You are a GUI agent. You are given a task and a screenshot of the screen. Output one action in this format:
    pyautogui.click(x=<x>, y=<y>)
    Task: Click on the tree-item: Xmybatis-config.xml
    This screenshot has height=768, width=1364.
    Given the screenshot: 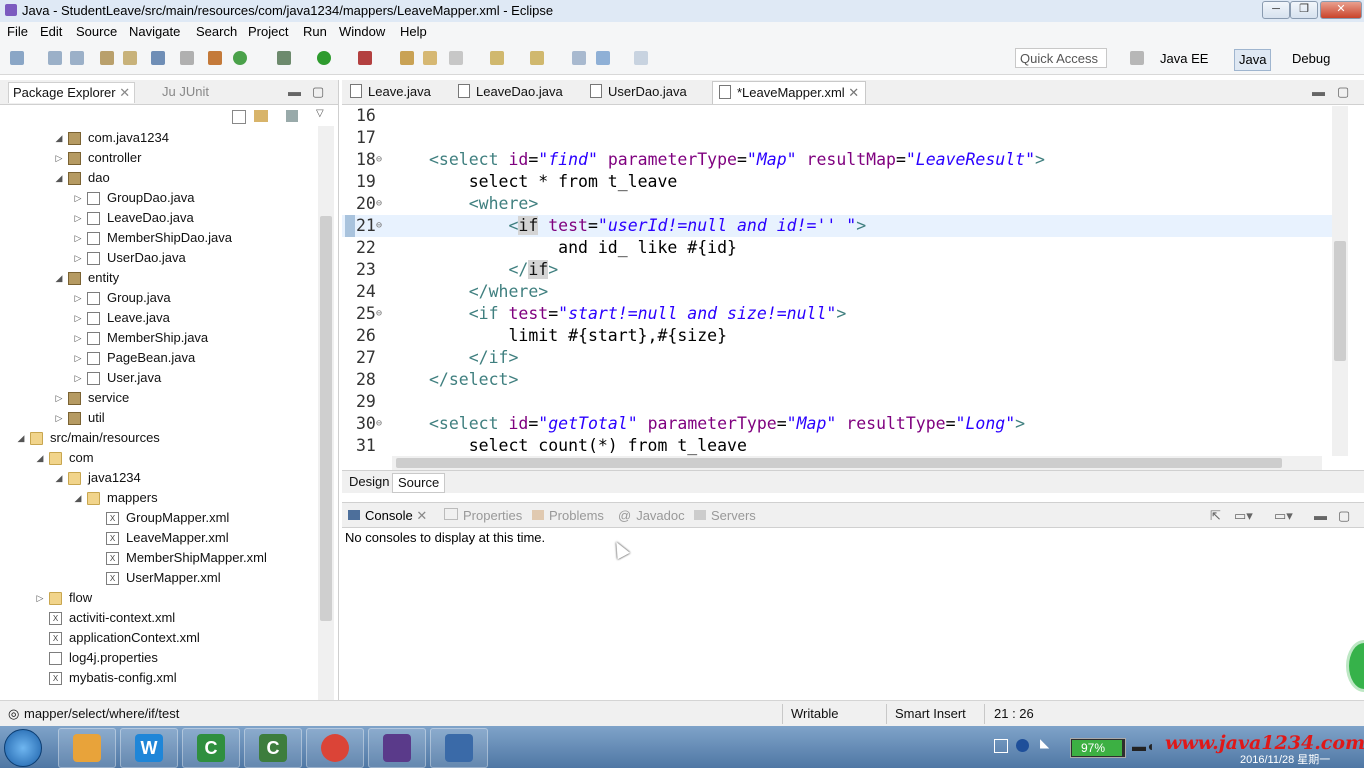 What is the action you would take?
    pyautogui.click(x=159, y=678)
    